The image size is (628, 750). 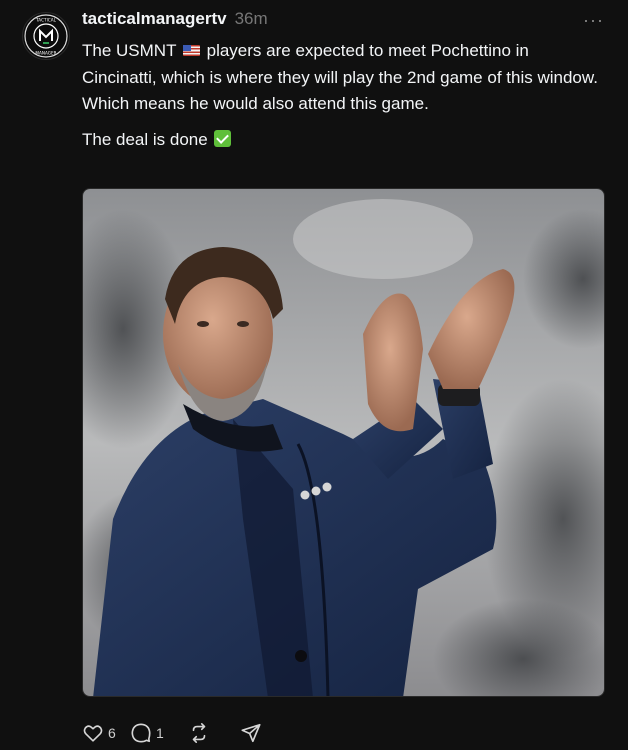 I want to click on svg-text: MANAGER, so click(x=45, y=53).